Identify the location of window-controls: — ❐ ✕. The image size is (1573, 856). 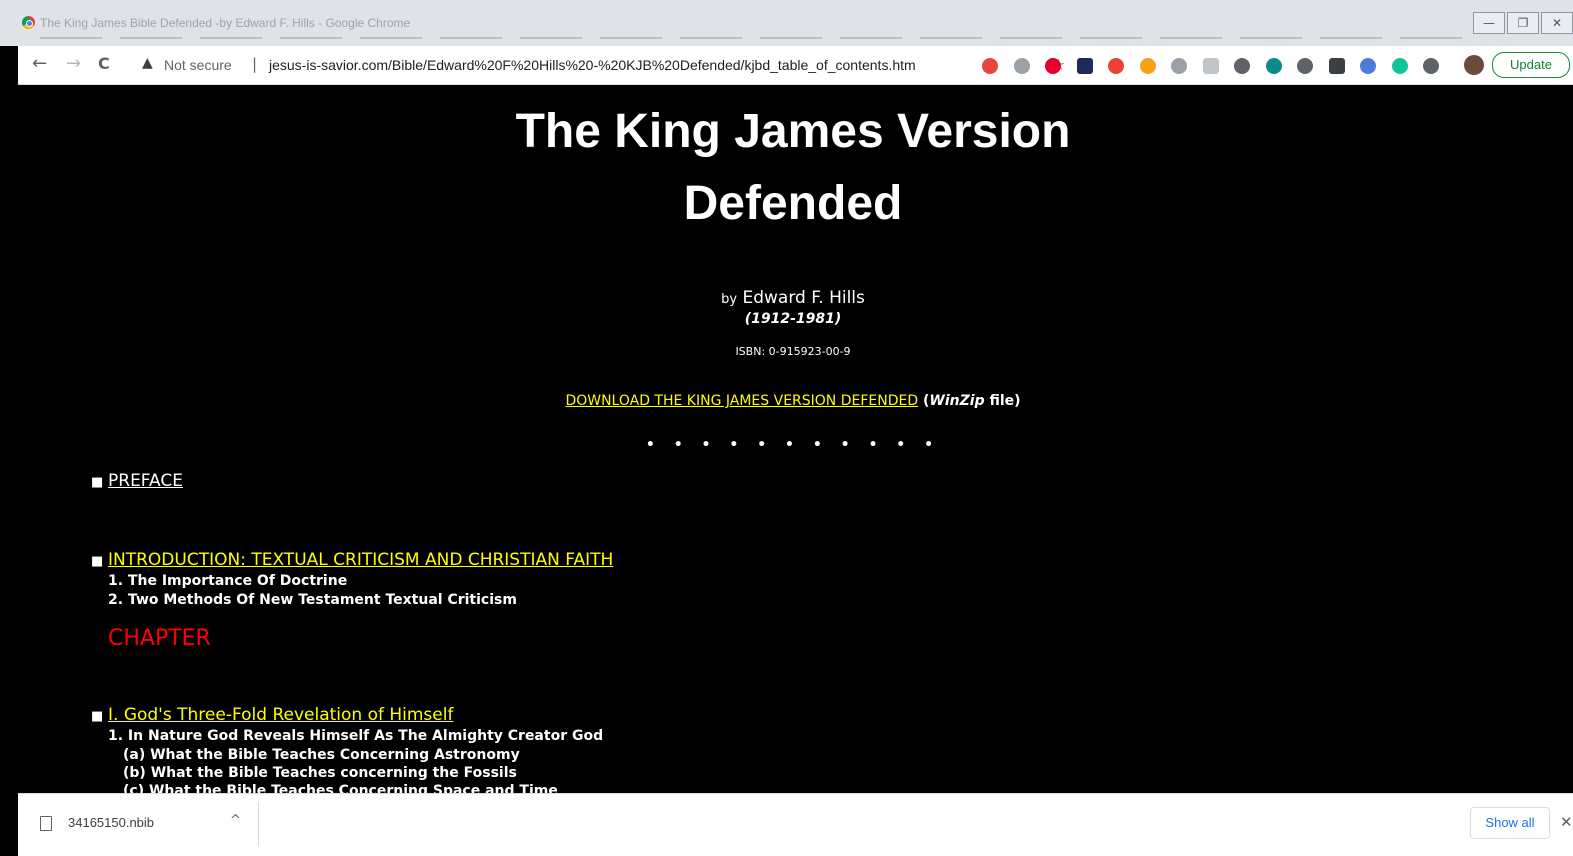
(1523, 23).